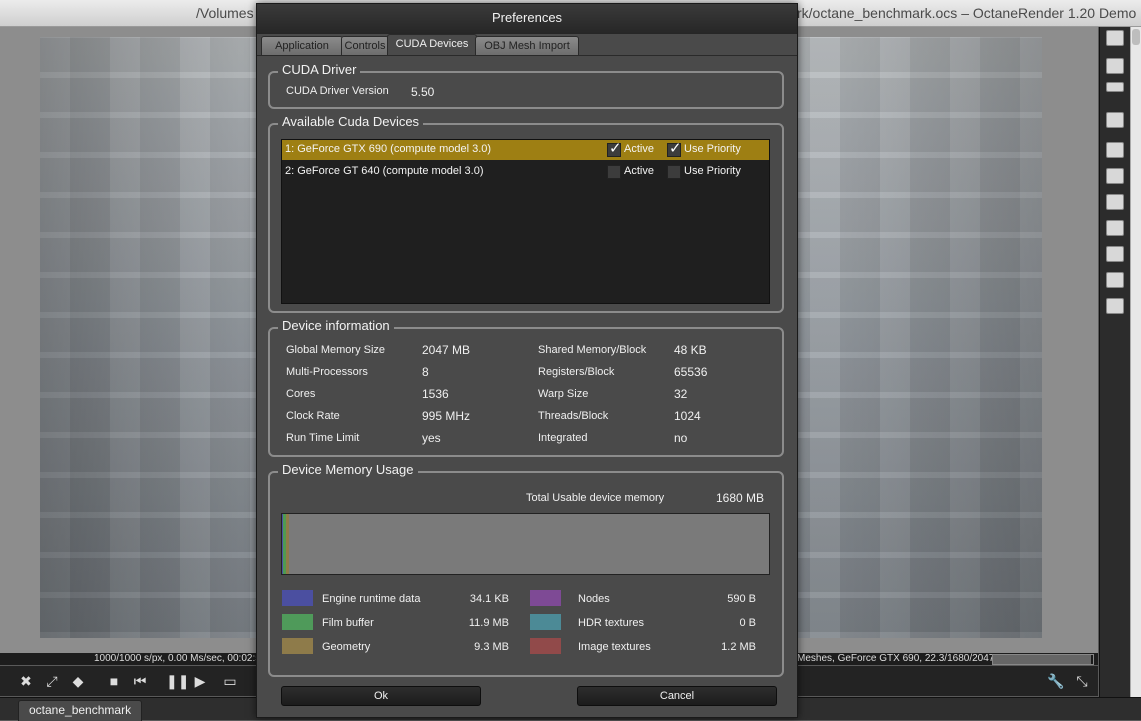  What do you see at coordinates (525, 544) in the screenshot?
I see `memory-usage-bar` at bounding box center [525, 544].